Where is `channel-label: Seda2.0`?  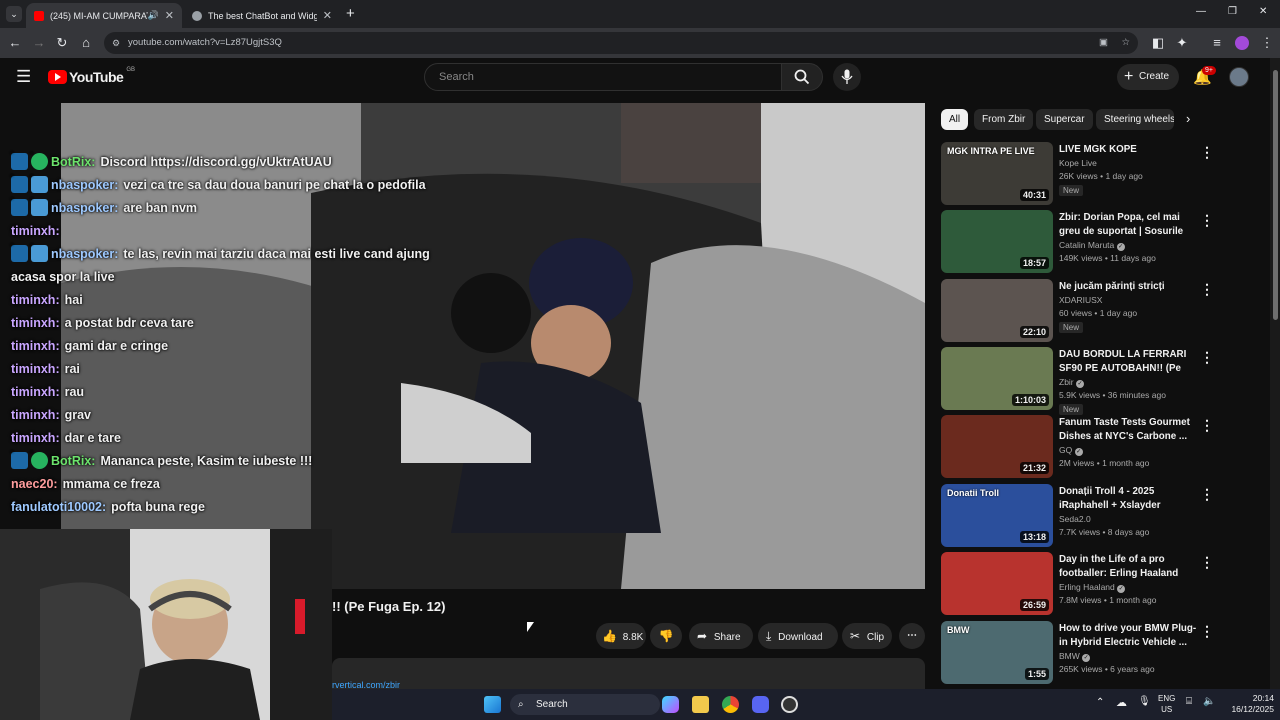
channel-label: Seda2.0 is located at coordinates (1075, 519).